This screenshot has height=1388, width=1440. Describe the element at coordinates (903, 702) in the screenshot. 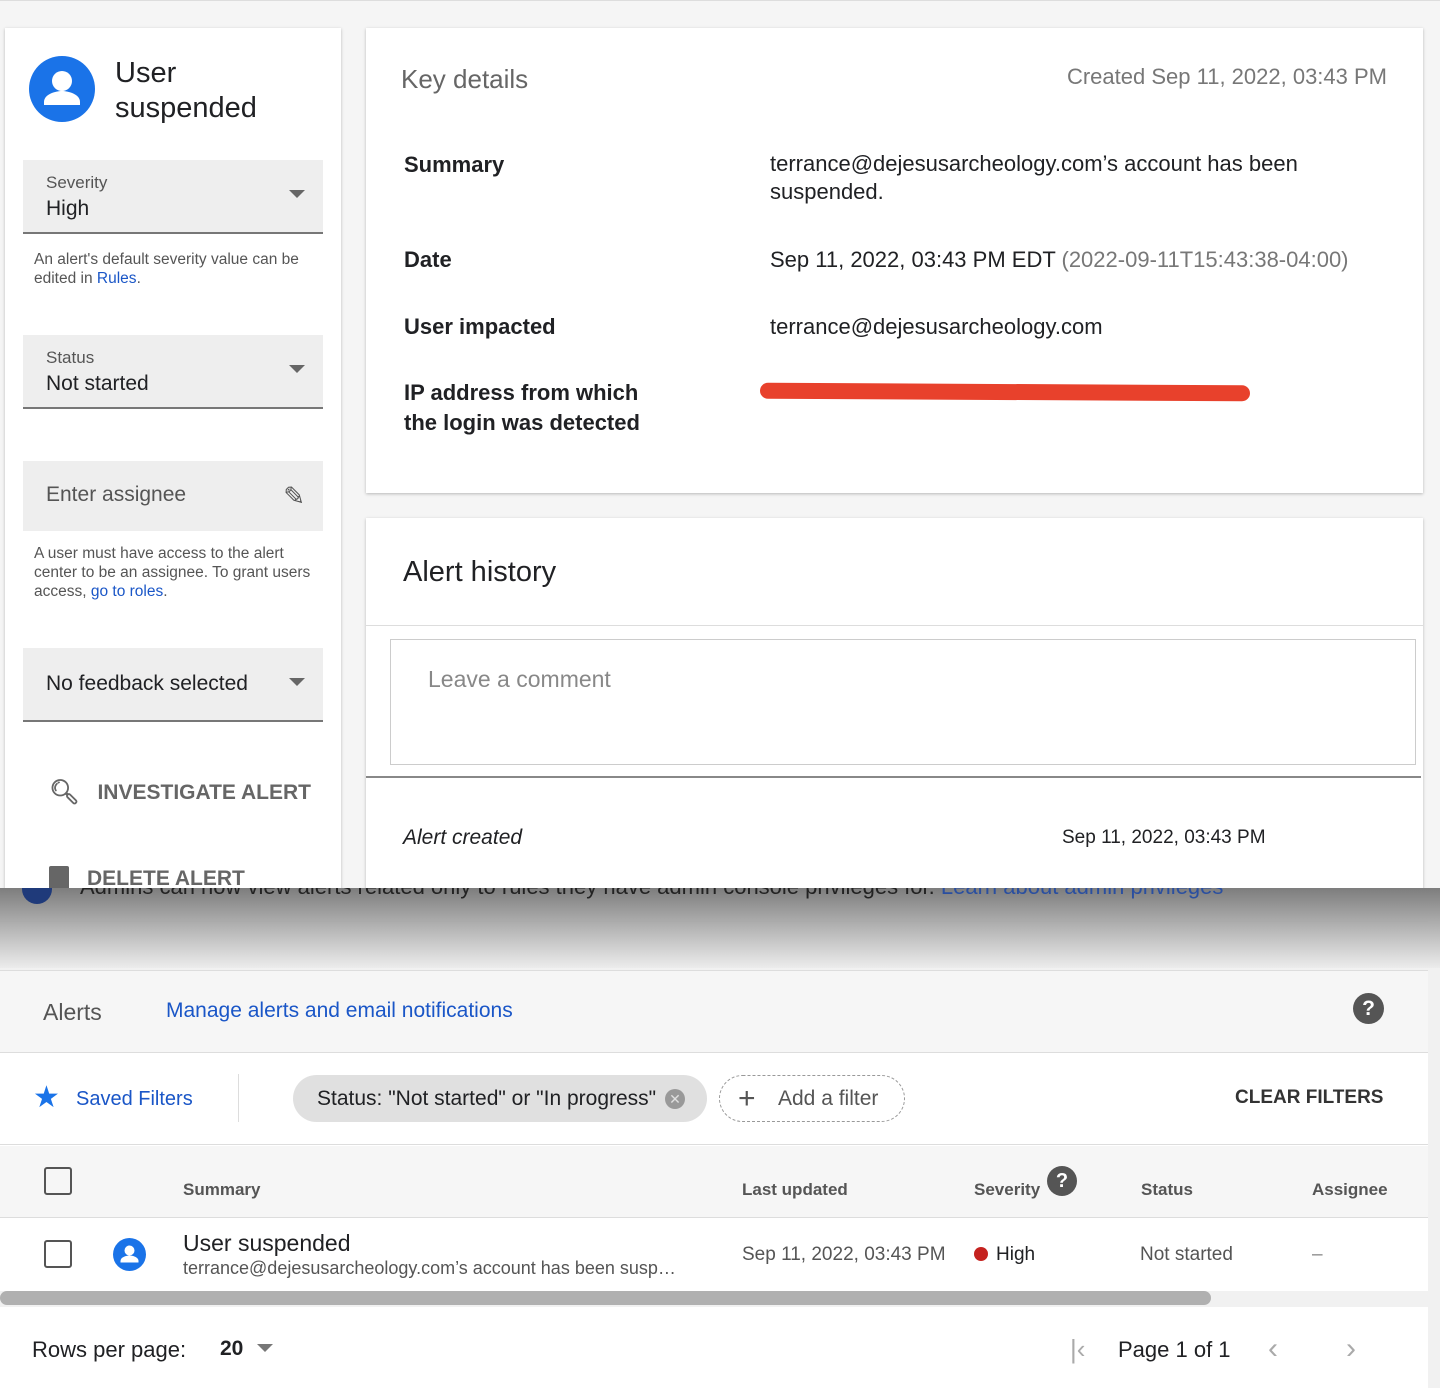

I see `comment-input: Leave a comment` at that location.